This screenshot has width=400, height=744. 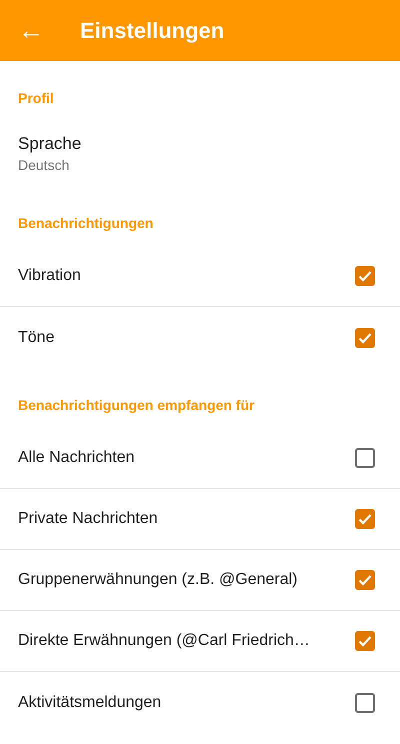 I want to click on app-bar-title: Einstellungen, so click(x=152, y=31).